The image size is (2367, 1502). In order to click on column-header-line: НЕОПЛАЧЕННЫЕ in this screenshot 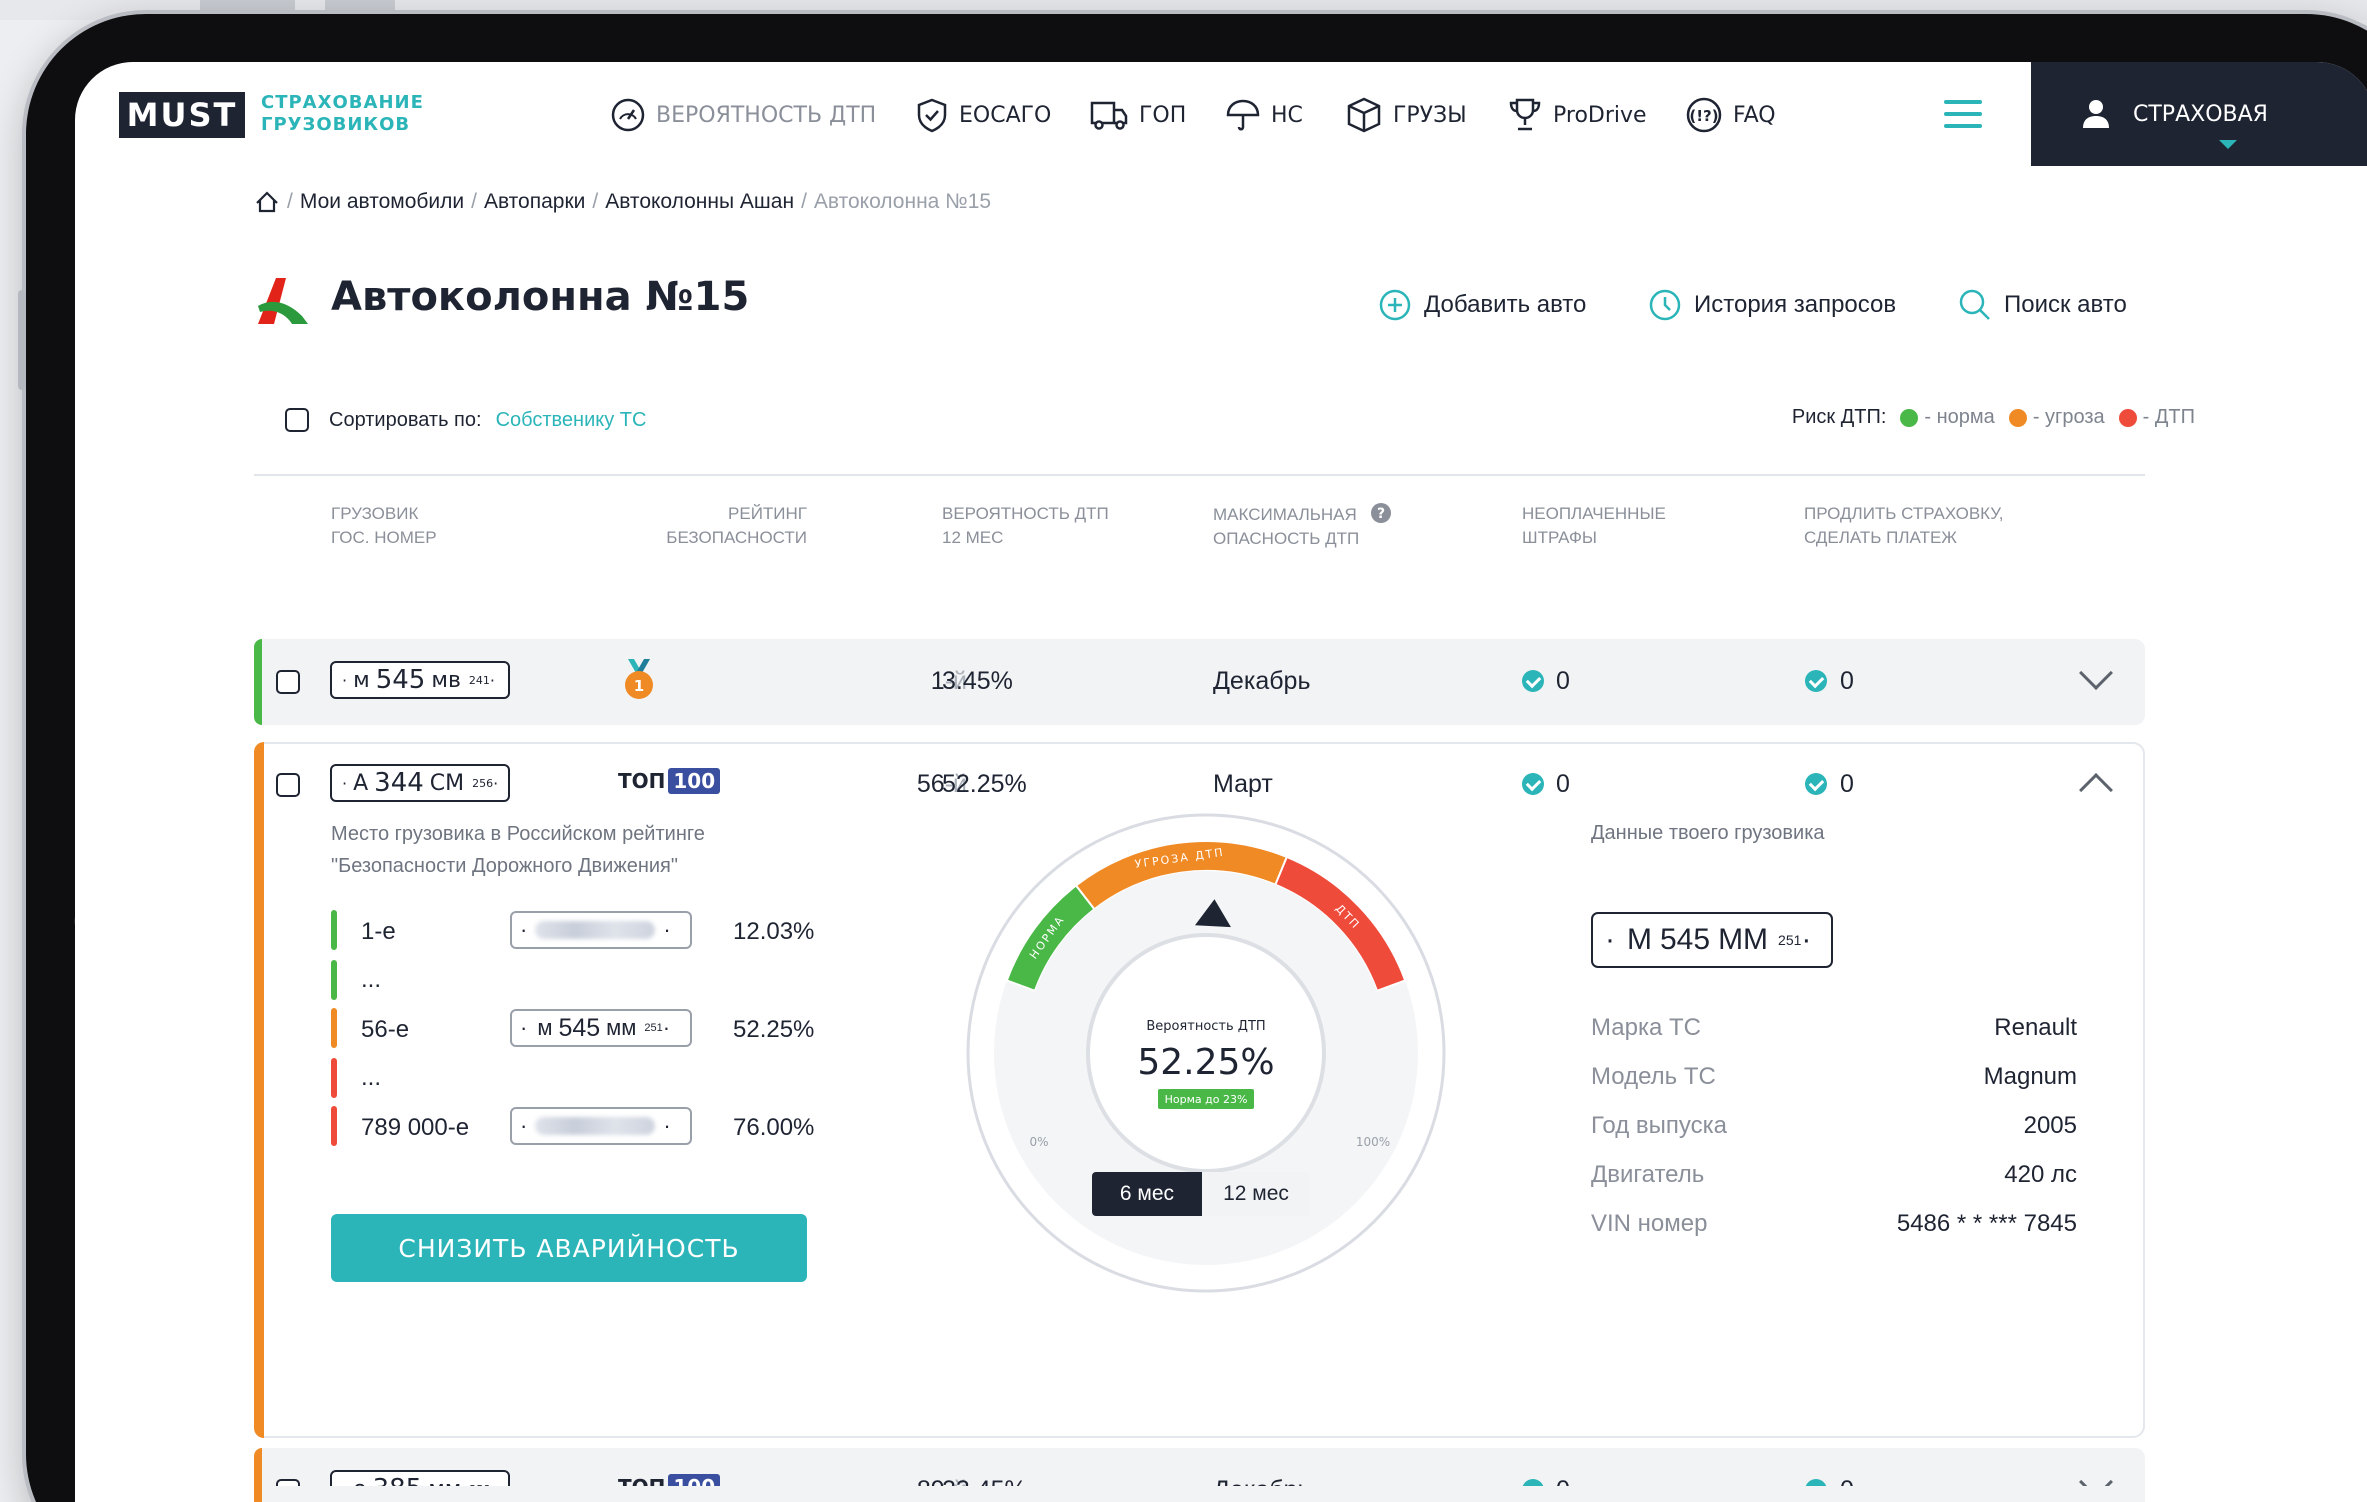, I will do `click(1594, 513)`.